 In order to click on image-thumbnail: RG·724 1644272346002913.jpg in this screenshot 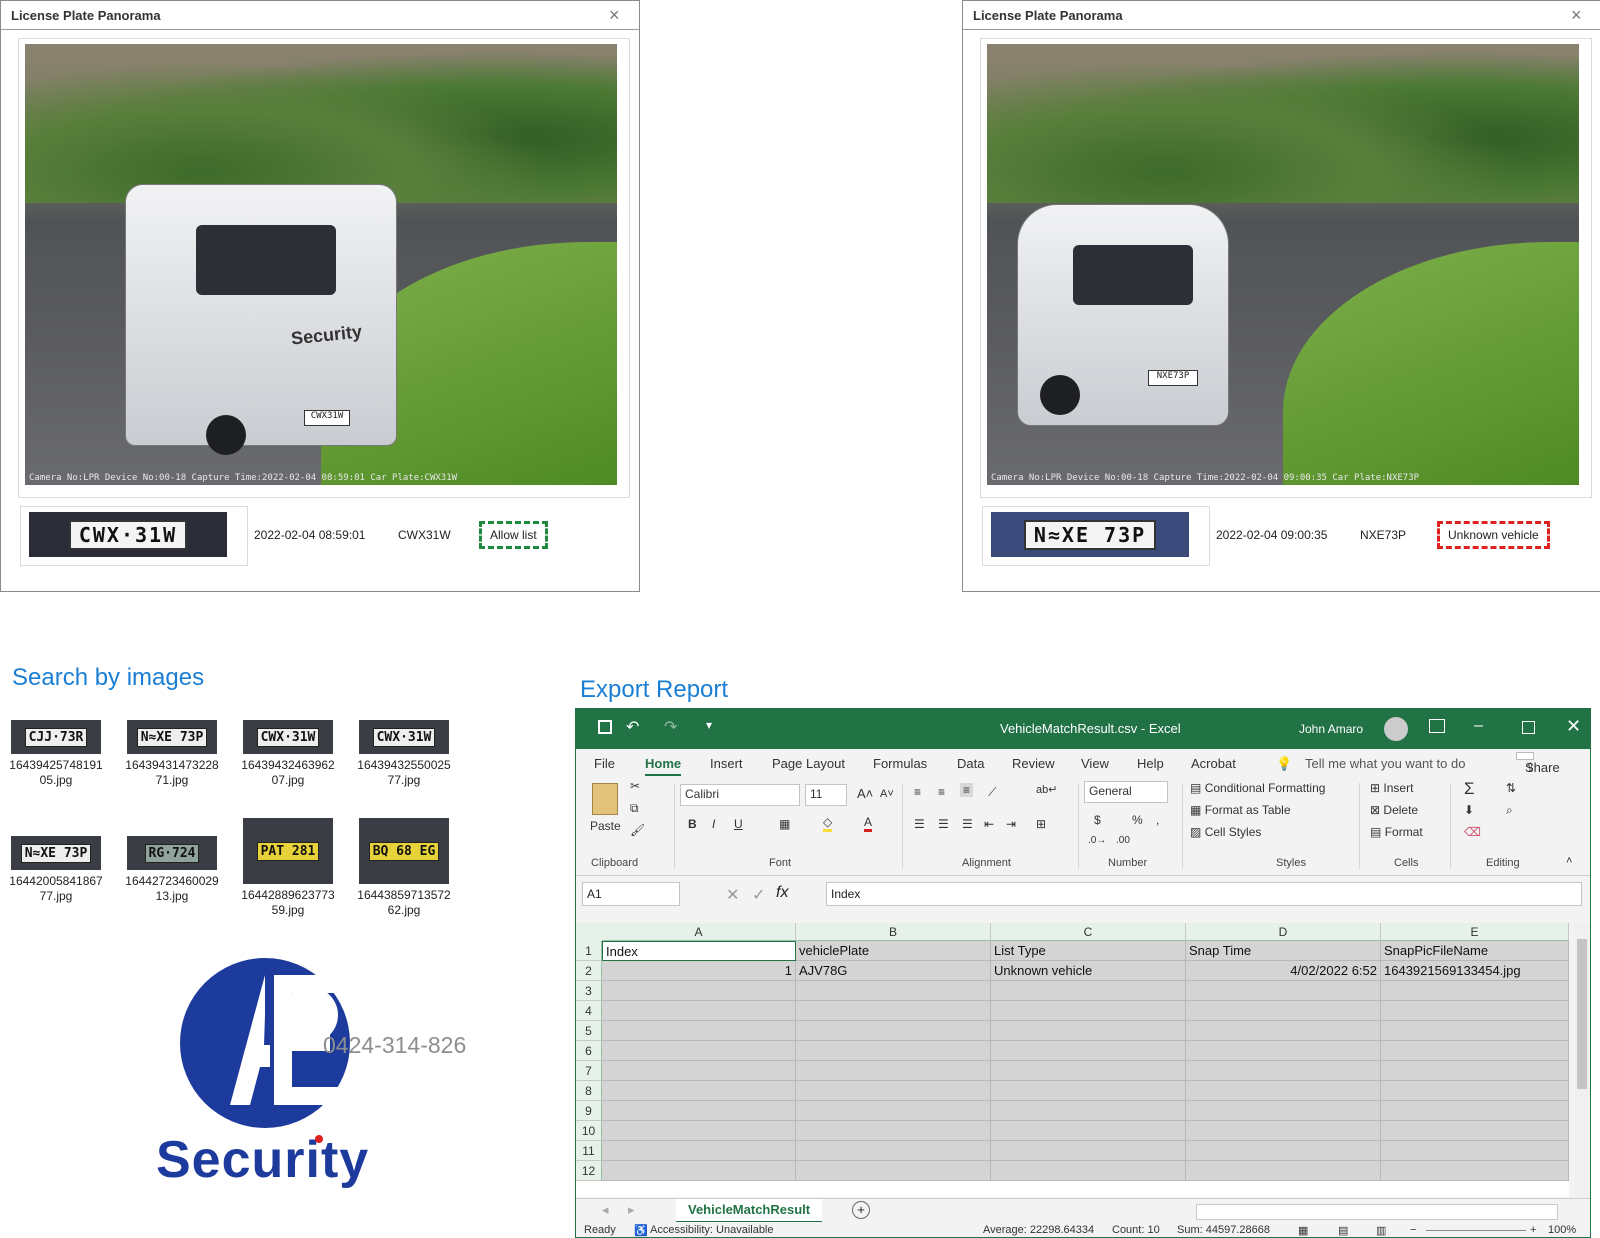, I will do `click(172, 870)`.